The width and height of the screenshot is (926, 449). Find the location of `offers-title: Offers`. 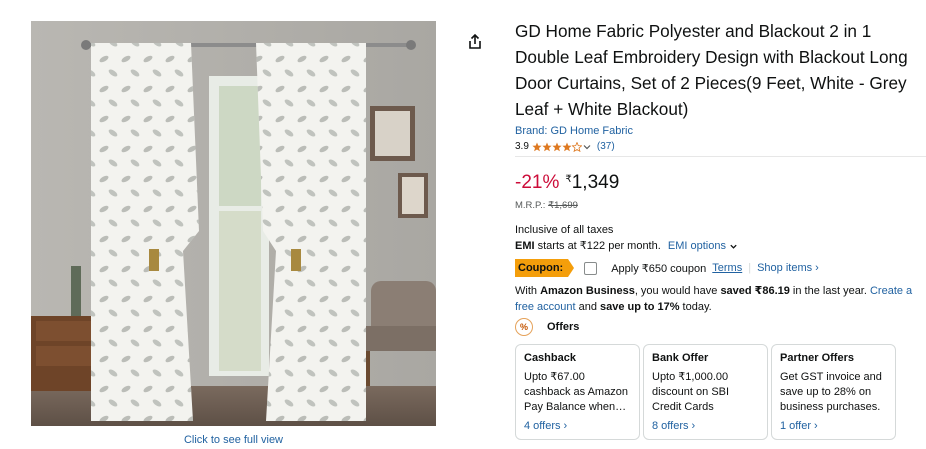

offers-title: Offers is located at coordinates (563, 327).